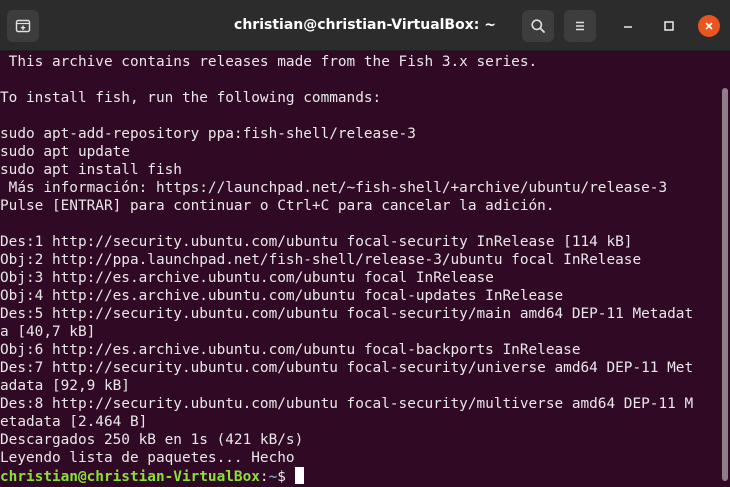 The height and width of the screenshot is (487, 730). Describe the element at coordinates (65, 386) in the screenshot. I see `terminal-line: adata [92,9 kB]` at that location.